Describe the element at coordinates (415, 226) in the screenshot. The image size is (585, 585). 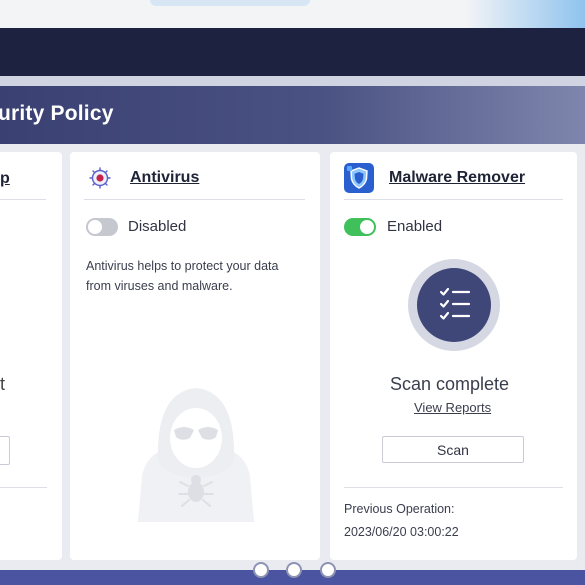
I see `malware-remover-toggle-label: Enabled` at that location.